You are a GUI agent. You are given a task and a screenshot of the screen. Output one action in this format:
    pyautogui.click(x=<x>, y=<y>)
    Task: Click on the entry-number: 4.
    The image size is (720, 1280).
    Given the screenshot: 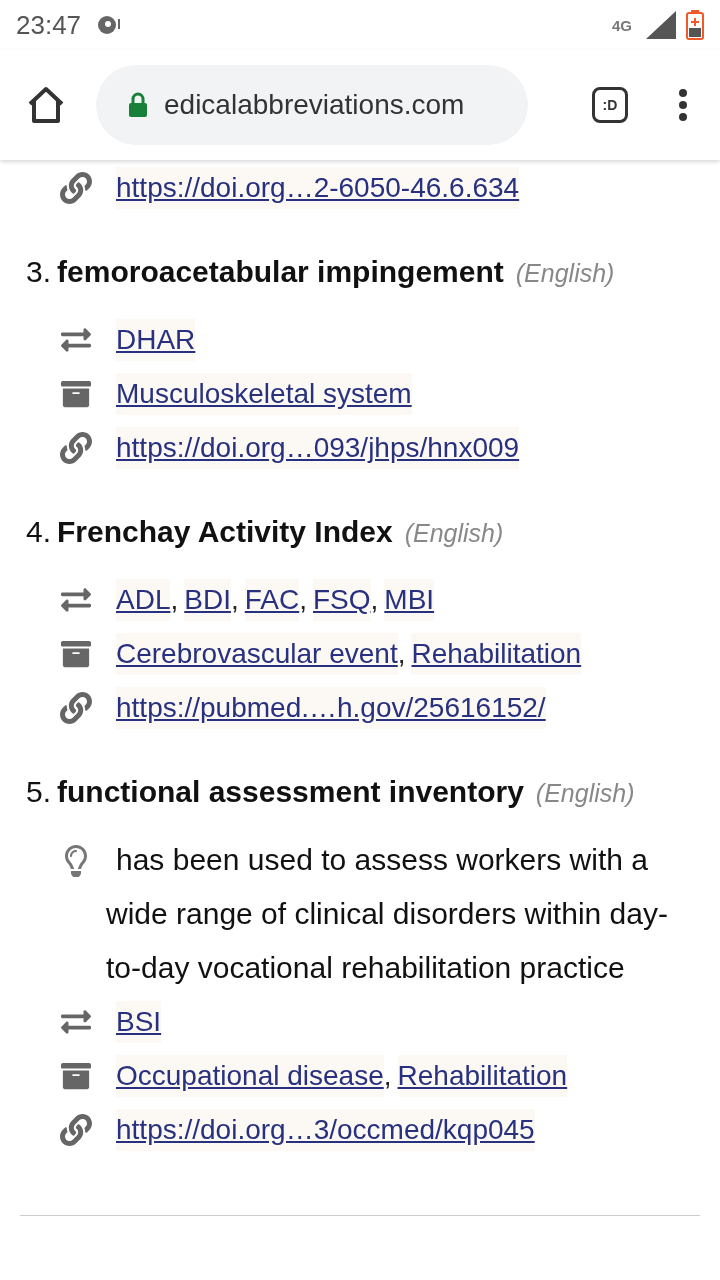 What is the action you would take?
    pyautogui.click(x=39, y=532)
    